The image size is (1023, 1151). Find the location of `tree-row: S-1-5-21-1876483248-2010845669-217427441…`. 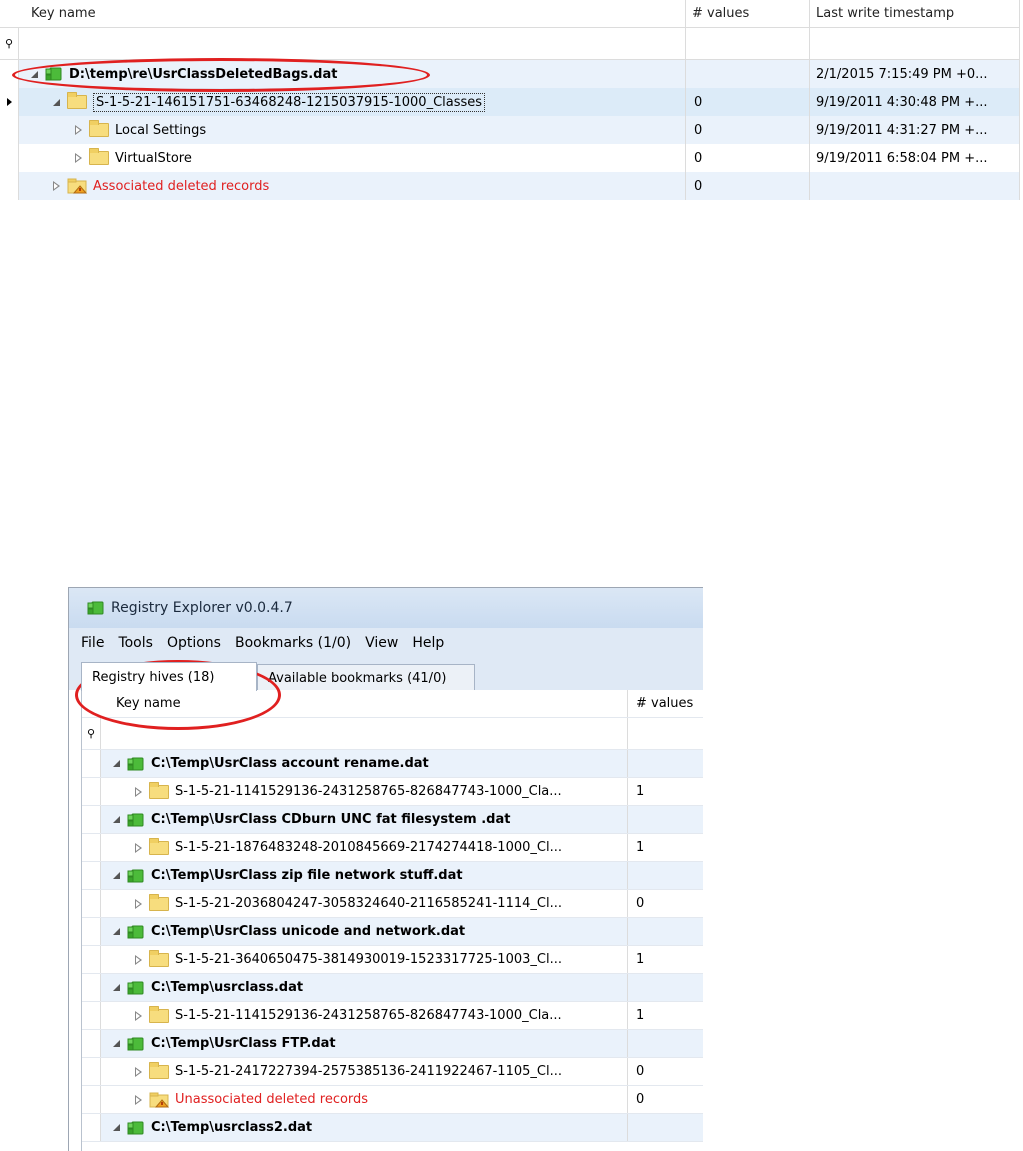

tree-row: S-1-5-21-1876483248-2010845669-217427441… is located at coordinates (392, 848).